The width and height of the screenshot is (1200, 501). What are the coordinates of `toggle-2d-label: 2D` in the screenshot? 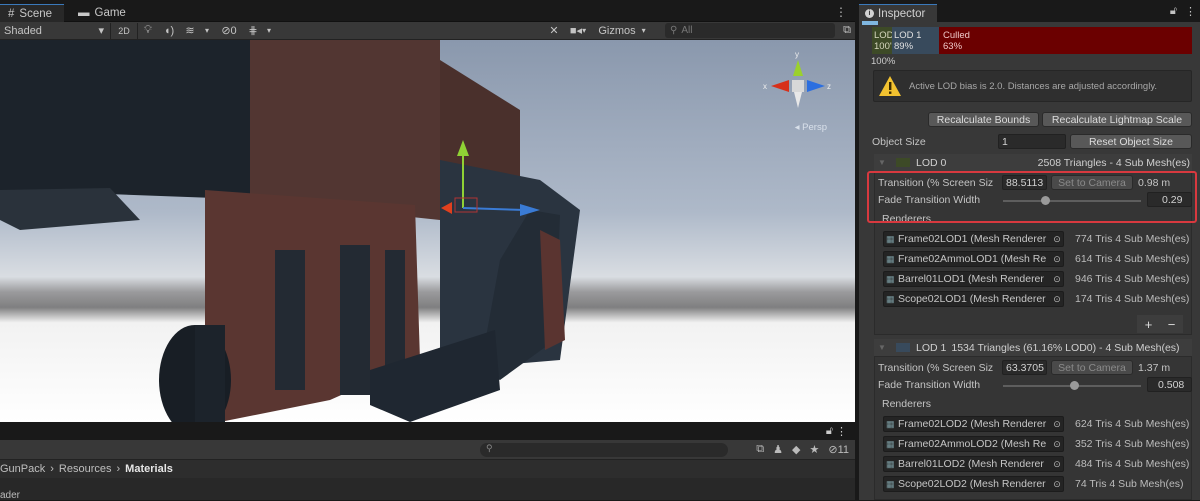 It's located at (124, 30).